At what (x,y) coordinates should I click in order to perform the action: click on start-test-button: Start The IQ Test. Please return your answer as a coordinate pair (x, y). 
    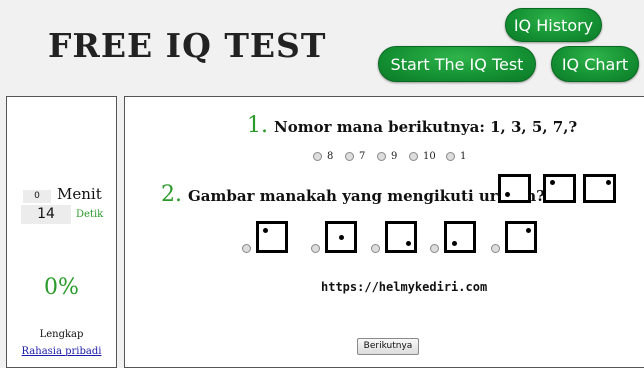
    Looking at the image, I should click on (457, 64).